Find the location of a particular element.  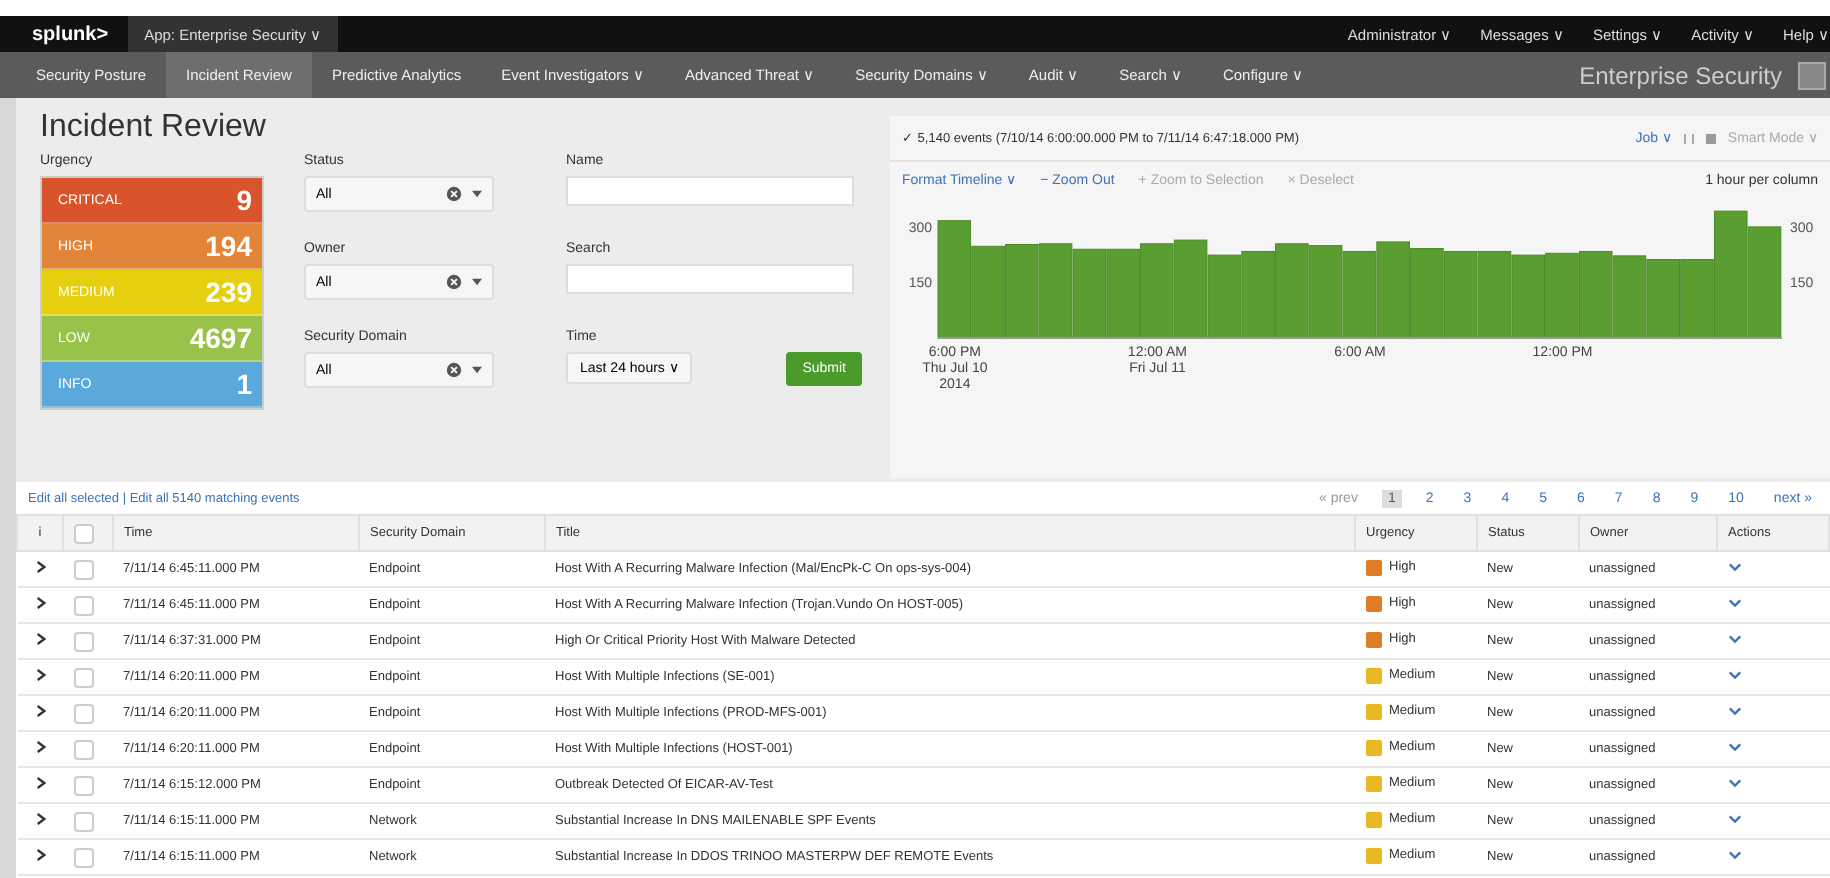

splunk-logo: splunk> is located at coordinates (70, 34).